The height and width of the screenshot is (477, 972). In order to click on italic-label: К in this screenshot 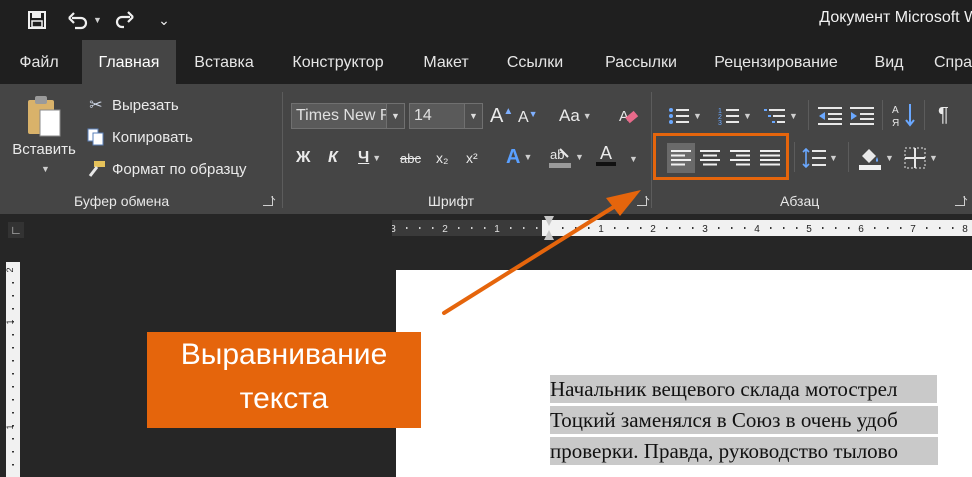, I will do `click(333, 157)`.